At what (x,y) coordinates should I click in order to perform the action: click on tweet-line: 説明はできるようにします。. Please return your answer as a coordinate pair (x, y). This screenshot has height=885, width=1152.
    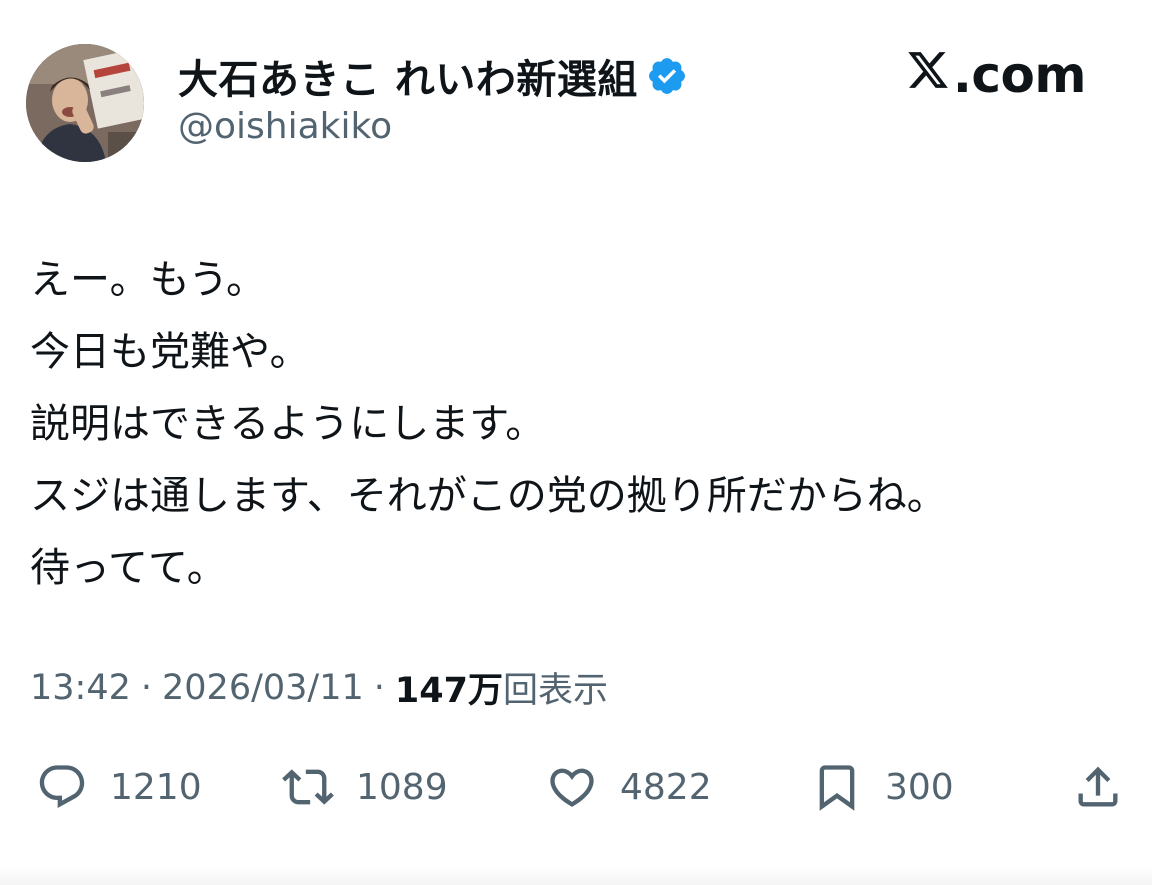
    Looking at the image, I should click on (288, 424).